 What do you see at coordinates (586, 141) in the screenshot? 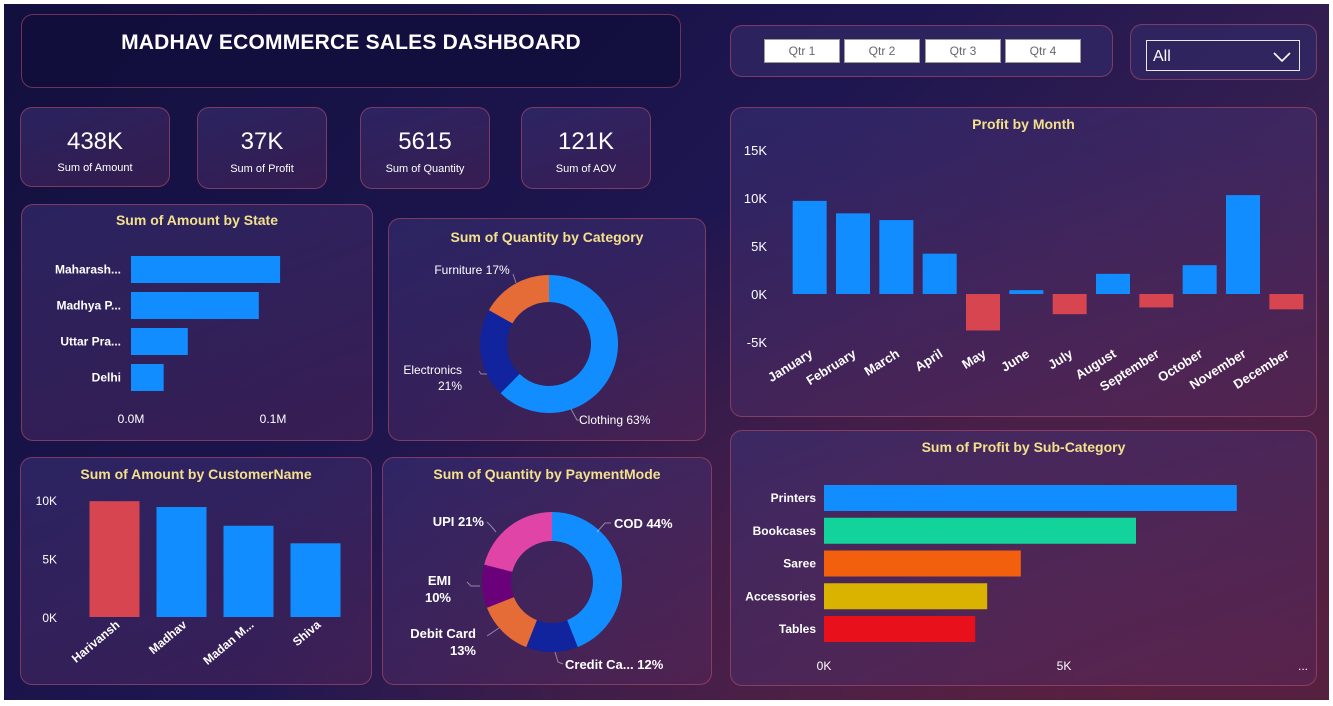
I see `kpi-aov-value: 121K` at bounding box center [586, 141].